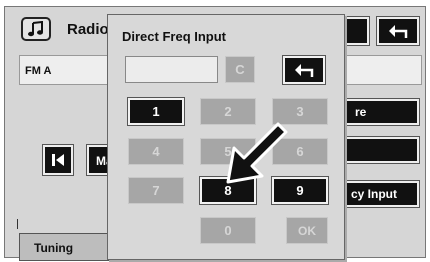 The image size is (430, 262). I want to click on key-1: 1, so click(156, 111).